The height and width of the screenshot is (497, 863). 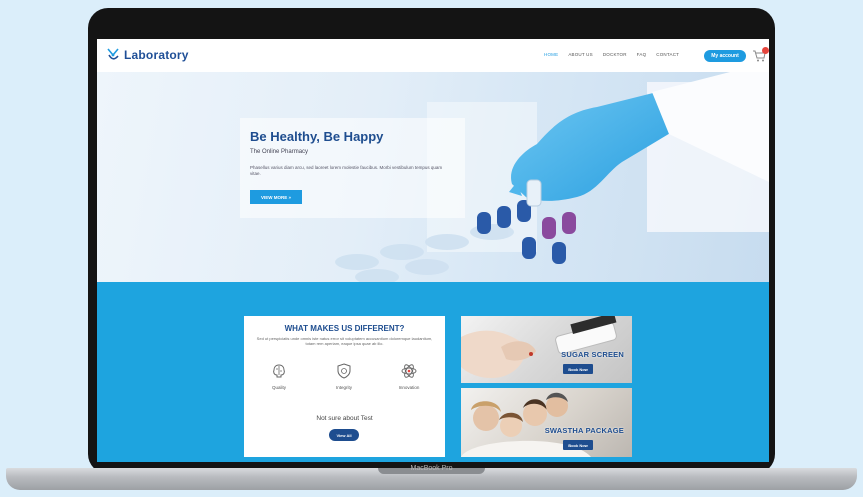 I want to click on promo-sugar-screen: SUGAR SCREEN Book Now, so click(x=546, y=349).